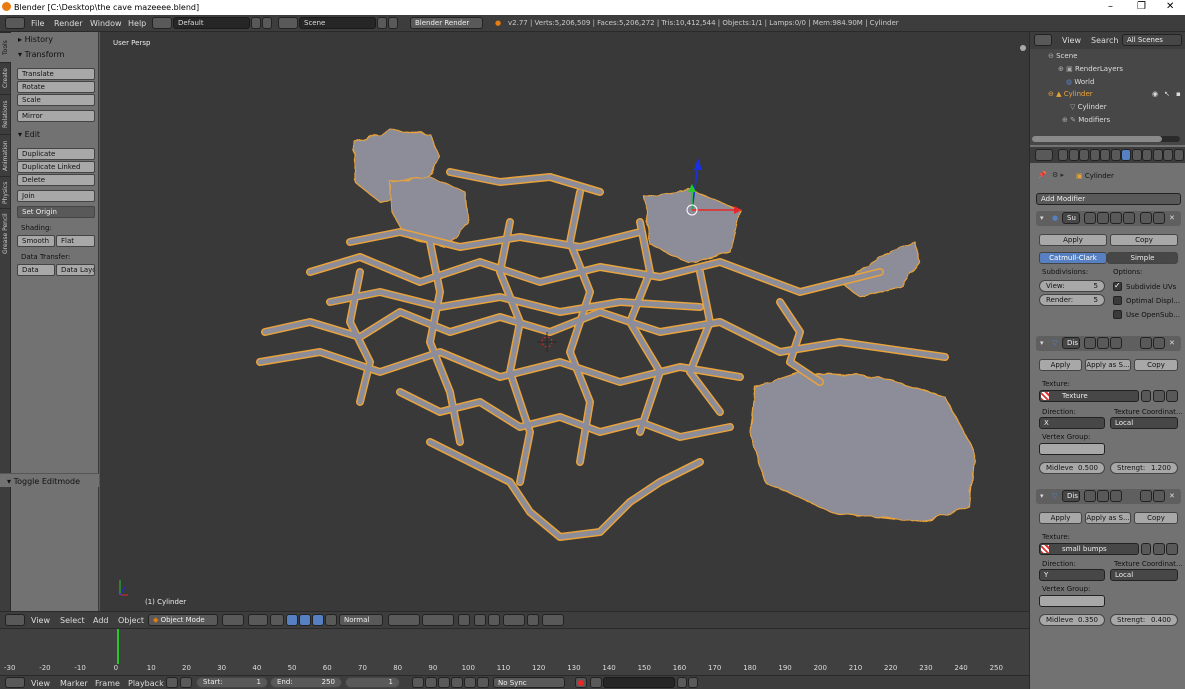  What do you see at coordinates (1044, 155) in the screenshot?
I see `editor-type-properties-icon` at bounding box center [1044, 155].